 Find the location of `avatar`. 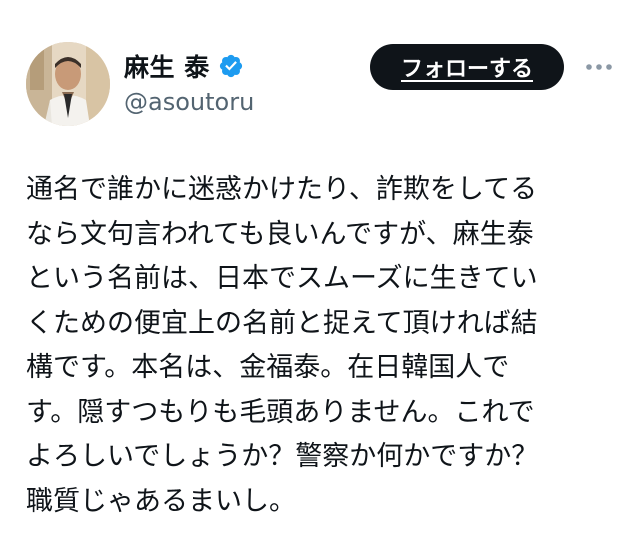

avatar is located at coordinates (68, 84).